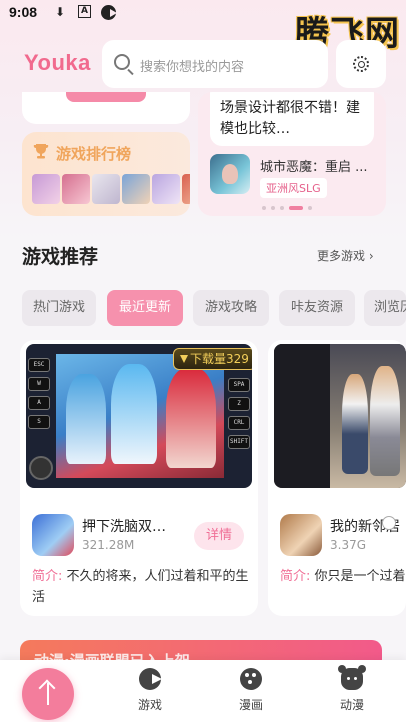  Describe the element at coordinates (385, 308) in the screenshot. I see `tab-browse-history: 浏览历史` at that location.